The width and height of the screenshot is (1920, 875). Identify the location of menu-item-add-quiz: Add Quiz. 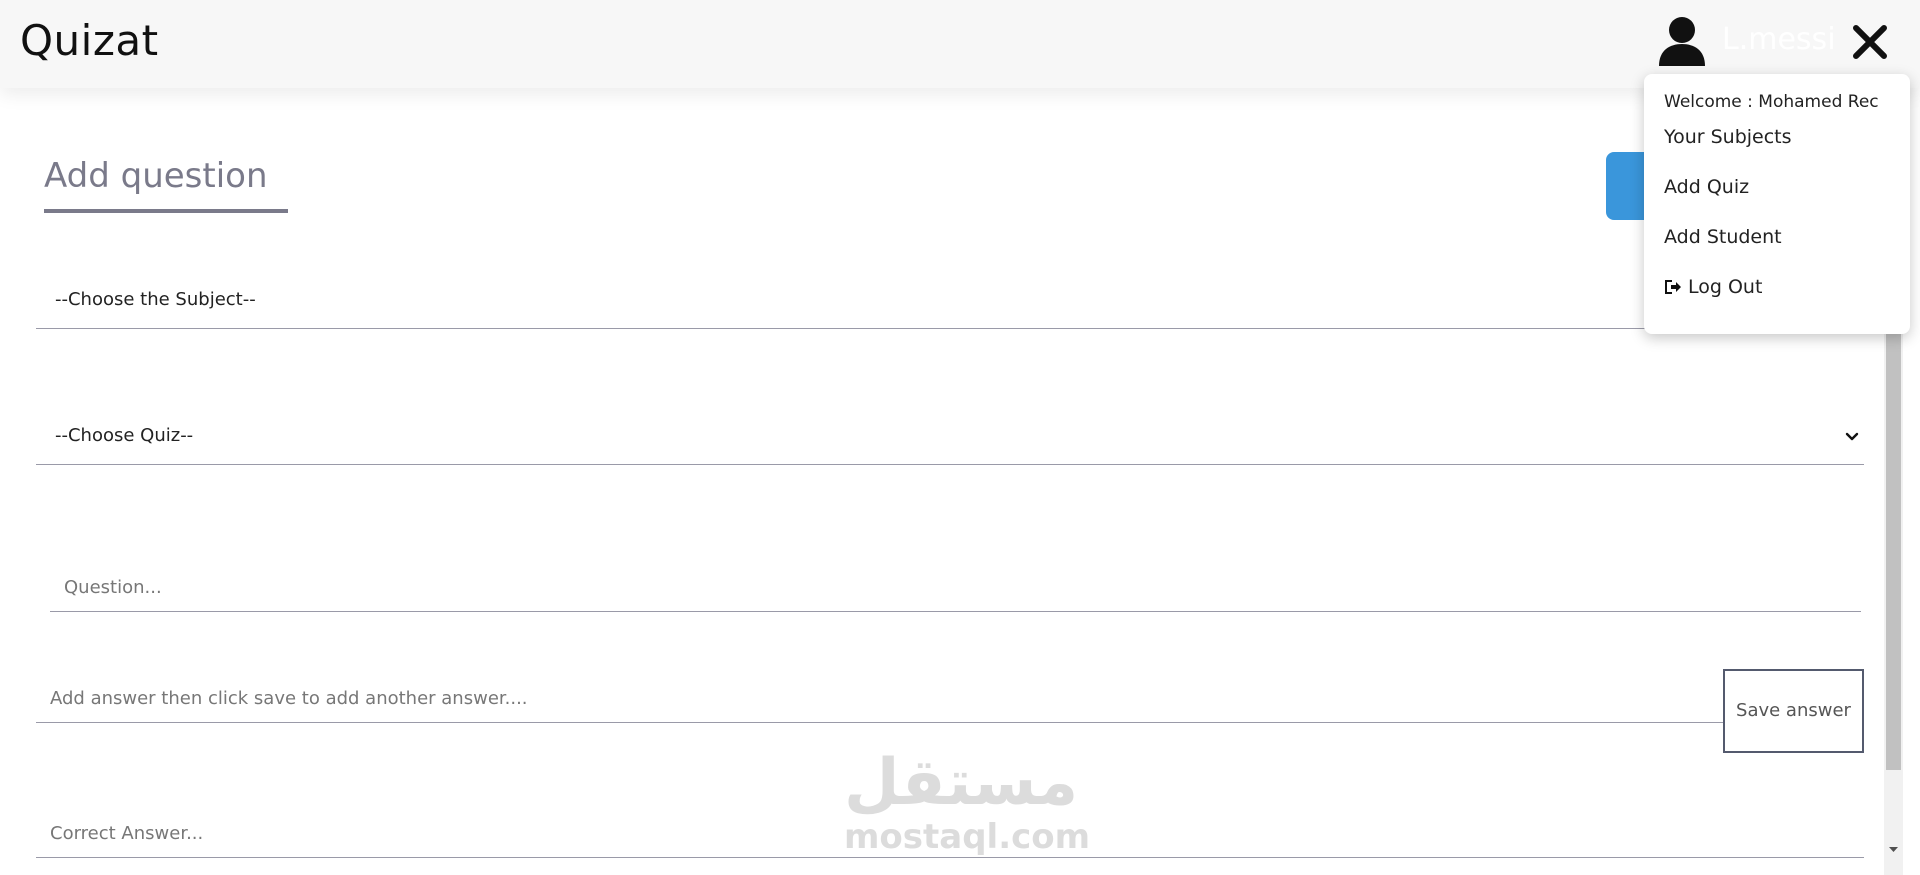
(1706, 187).